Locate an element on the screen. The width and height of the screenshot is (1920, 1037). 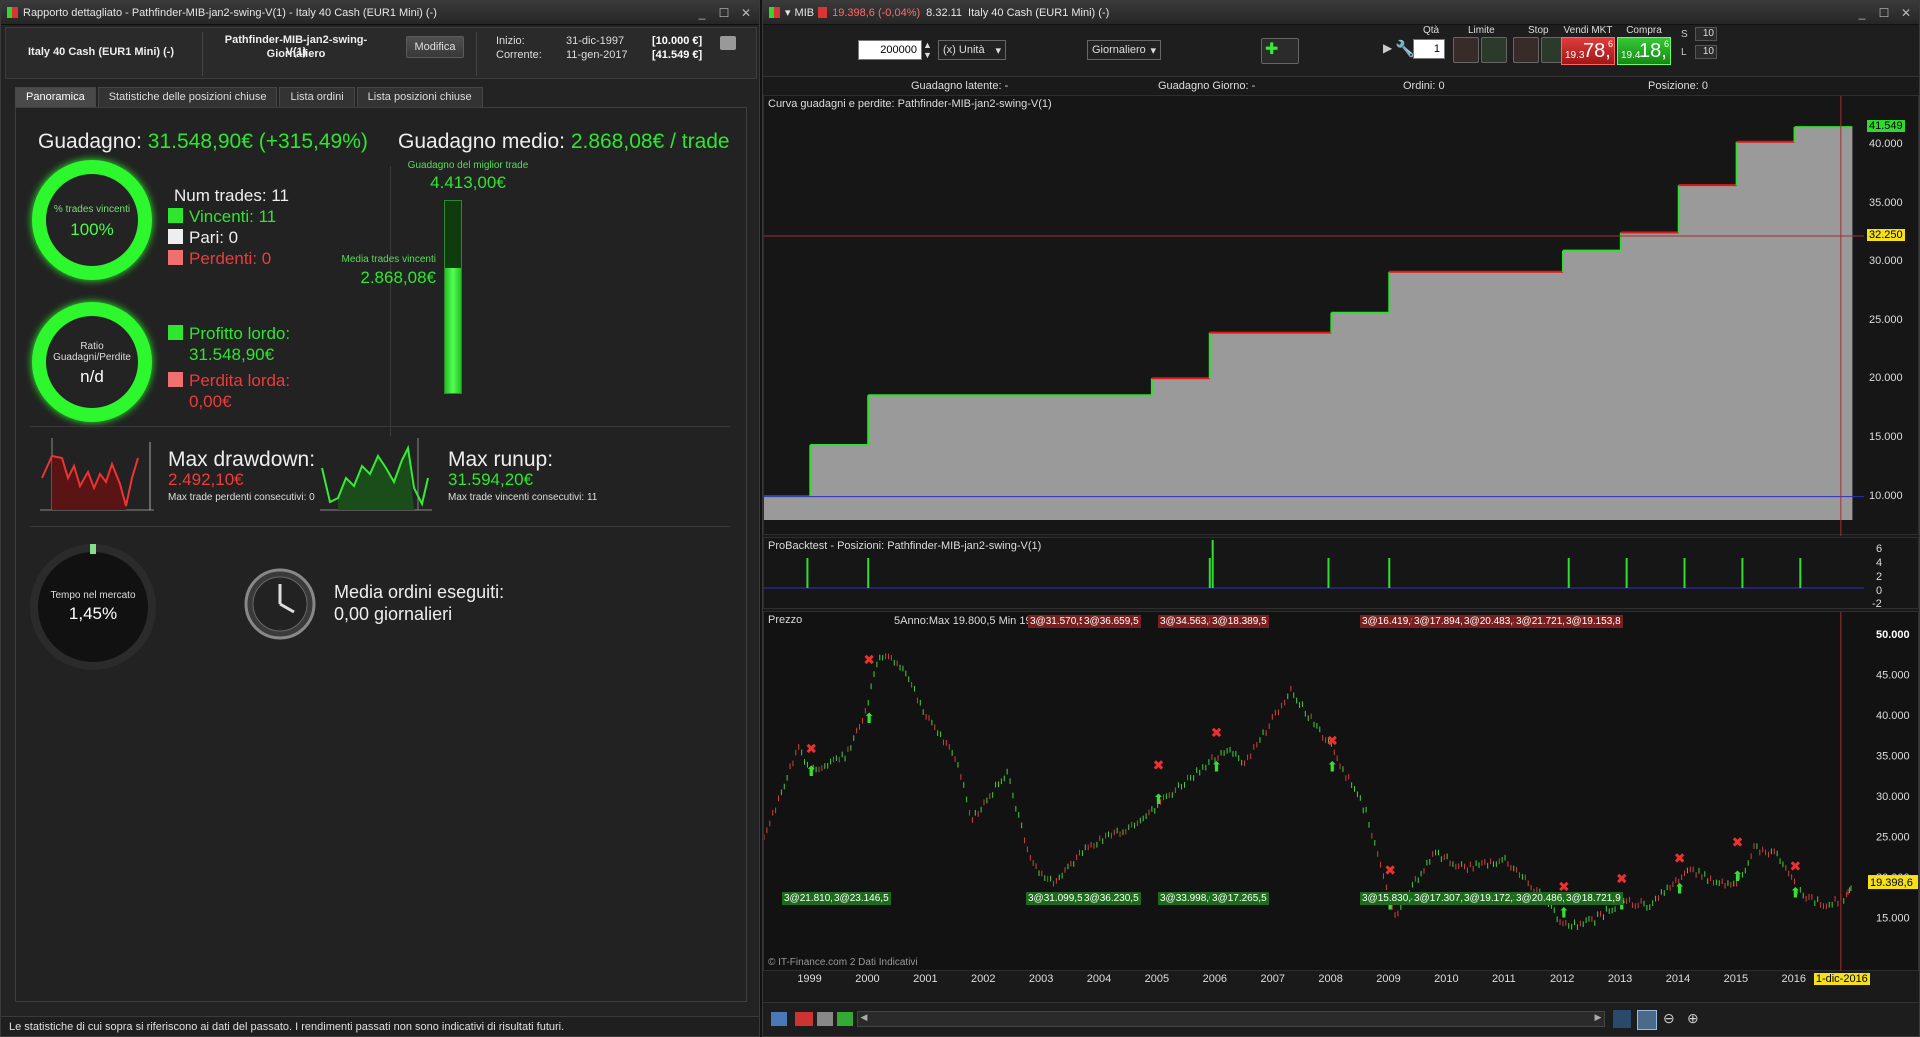
limit-buy-button is located at coordinates (1494, 50).